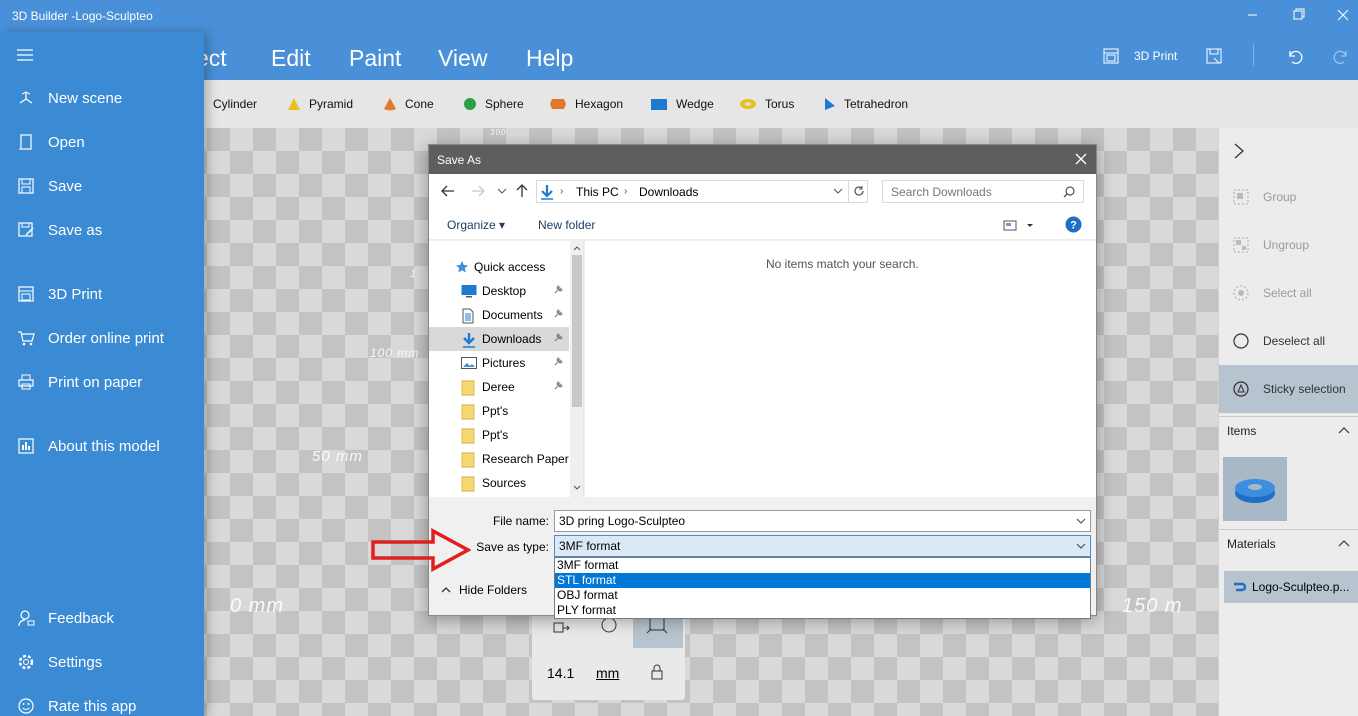 The height and width of the screenshot is (716, 1358). Describe the element at coordinates (1288, 389) in the screenshot. I see `sticky-selection-button: Sticky selection` at that location.